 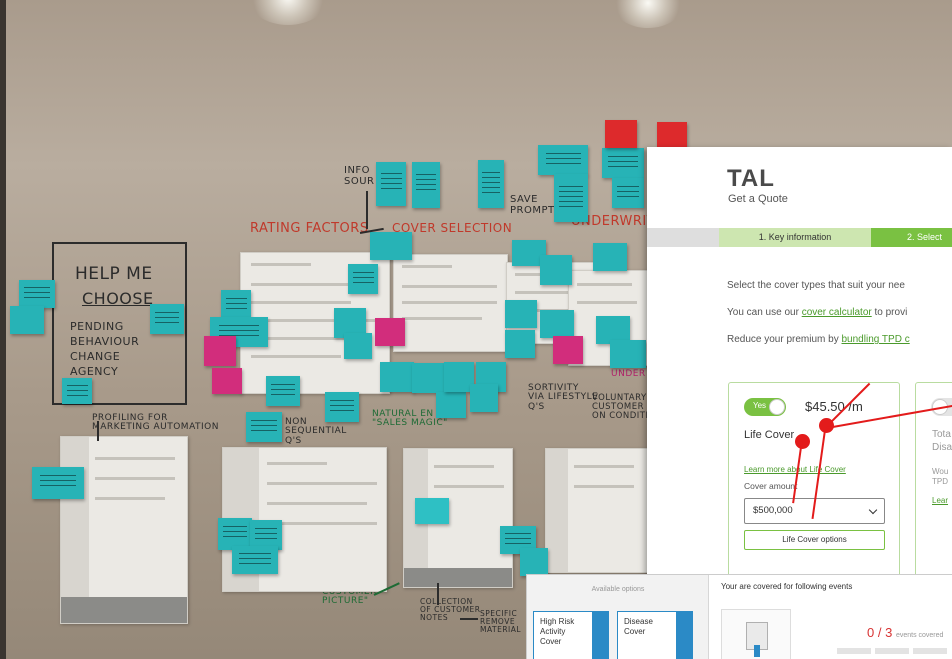 I want to click on available-options-title: Available options, so click(x=618, y=589).